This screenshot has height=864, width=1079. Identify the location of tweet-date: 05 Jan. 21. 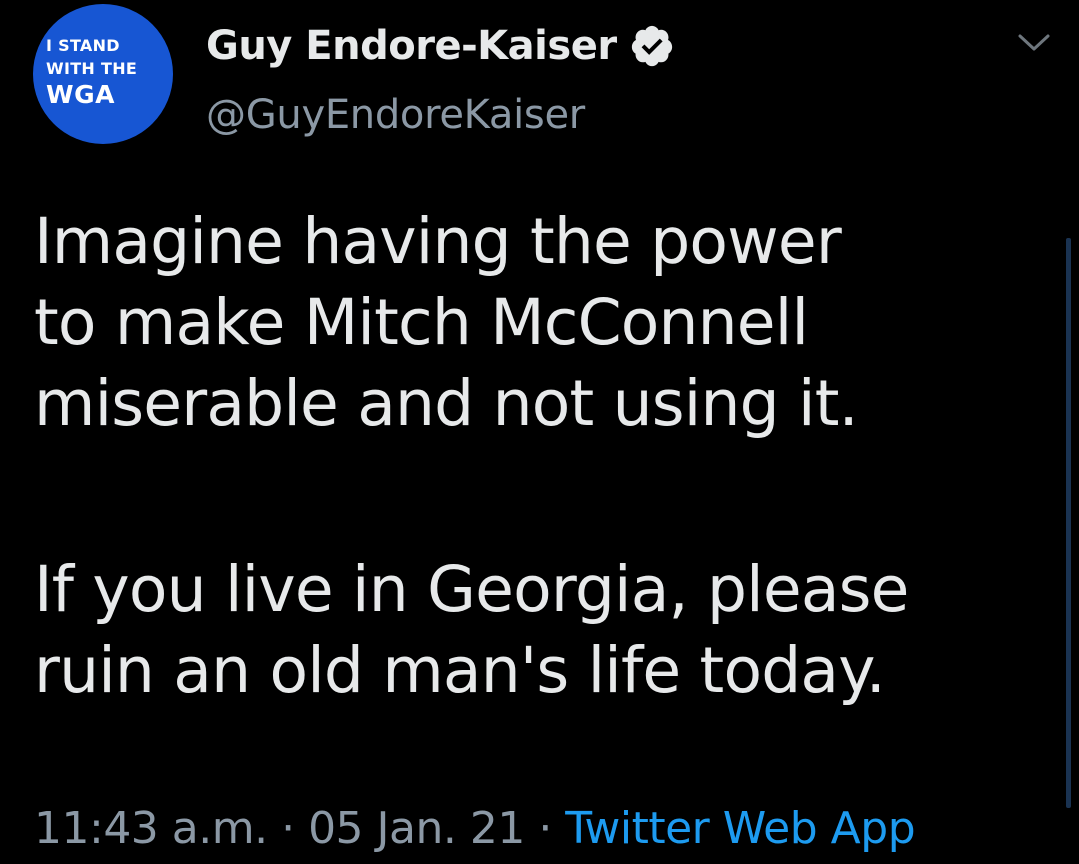
(416, 828).